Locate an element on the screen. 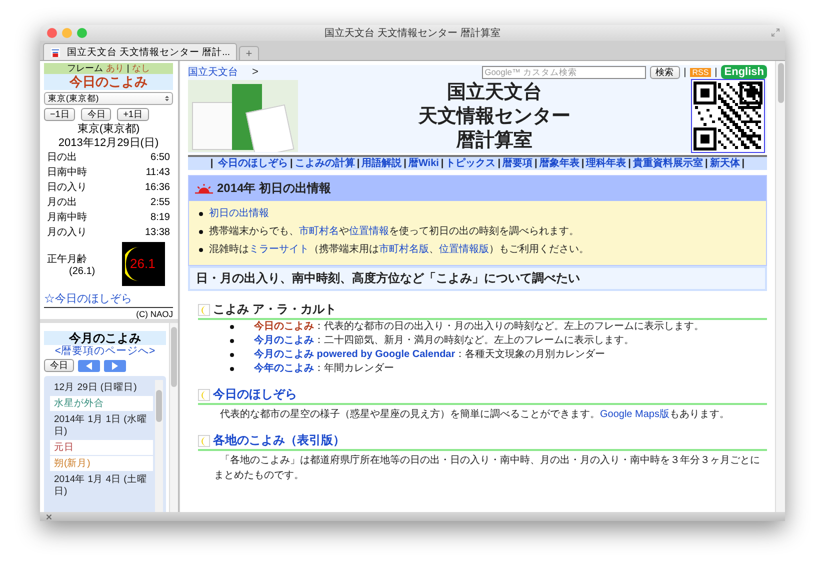 The image size is (826, 577). calendar-link: 今年のこよみ is located at coordinates (284, 369).